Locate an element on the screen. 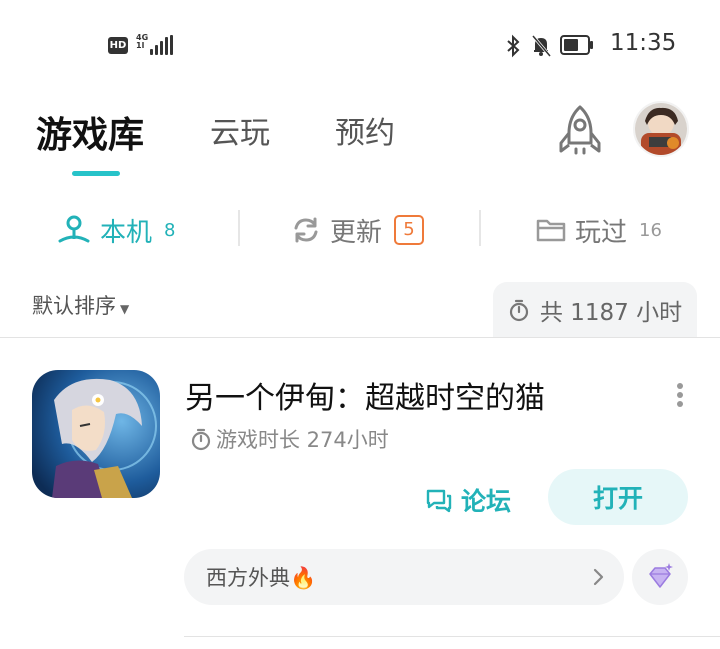 This screenshot has width=720, height=649. subtab-local-count: 8 is located at coordinates (170, 230).